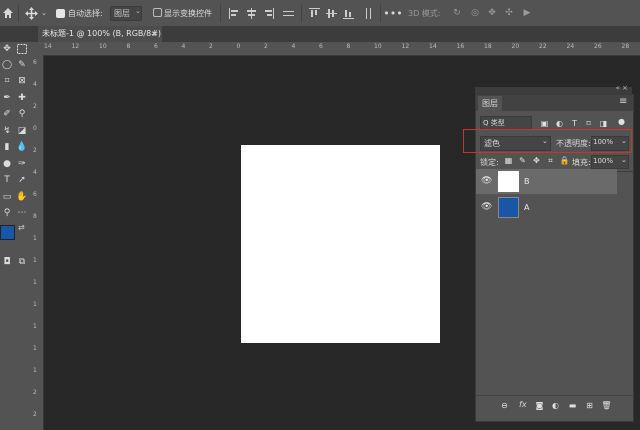  Describe the element at coordinates (22, 114) in the screenshot. I see `clone-stamp-tool-icon: ⚲` at that location.